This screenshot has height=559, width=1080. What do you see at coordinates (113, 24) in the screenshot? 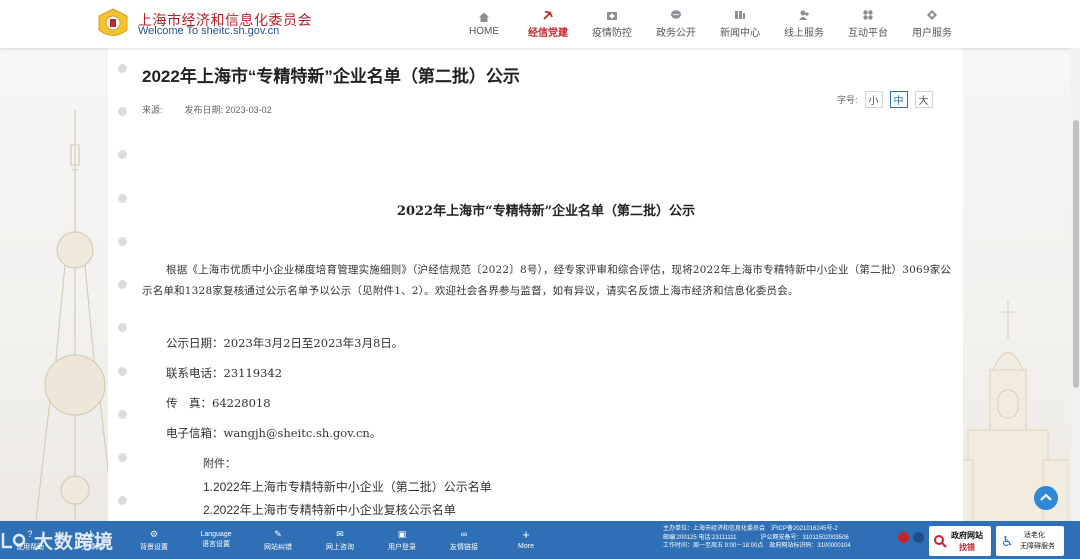
I see `sheitc-logo-icon` at bounding box center [113, 24].